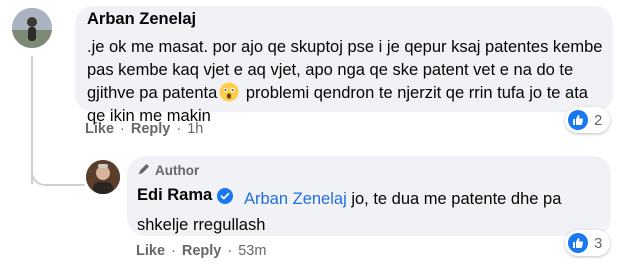 Image resolution: width=640 pixels, height=276 pixels. What do you see at coordinates (225, 195) in the screenshot?
I see `verified-badge-icon` at bounding box center [225, 195].